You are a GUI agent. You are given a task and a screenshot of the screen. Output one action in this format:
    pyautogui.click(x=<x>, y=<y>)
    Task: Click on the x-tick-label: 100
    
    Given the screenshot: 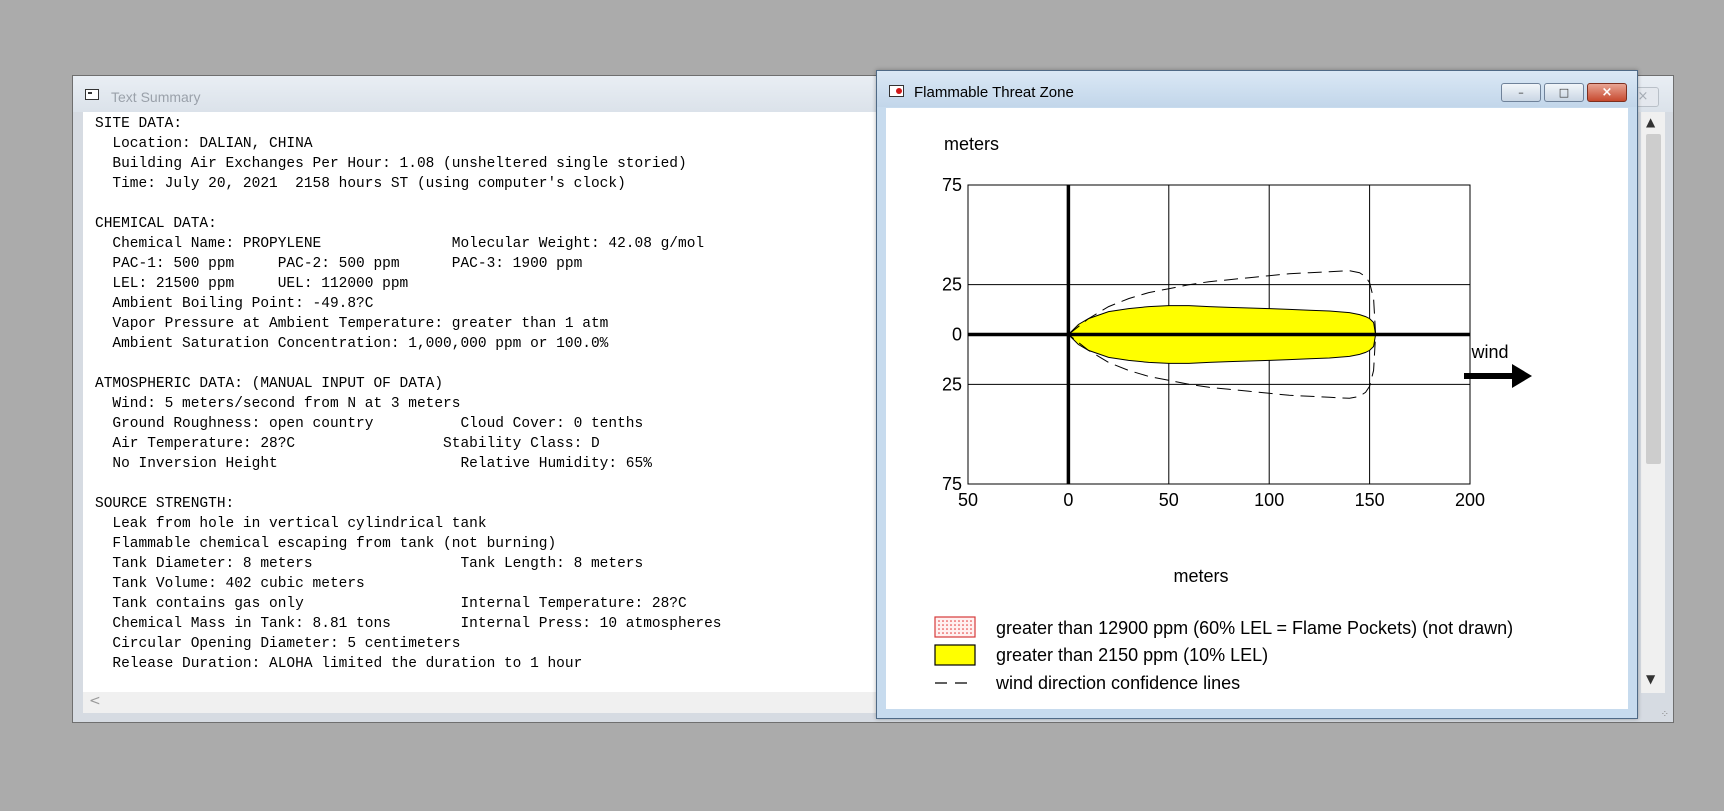 What is the action you would take?
    pyautogui.click(x=1269, y=500)
    